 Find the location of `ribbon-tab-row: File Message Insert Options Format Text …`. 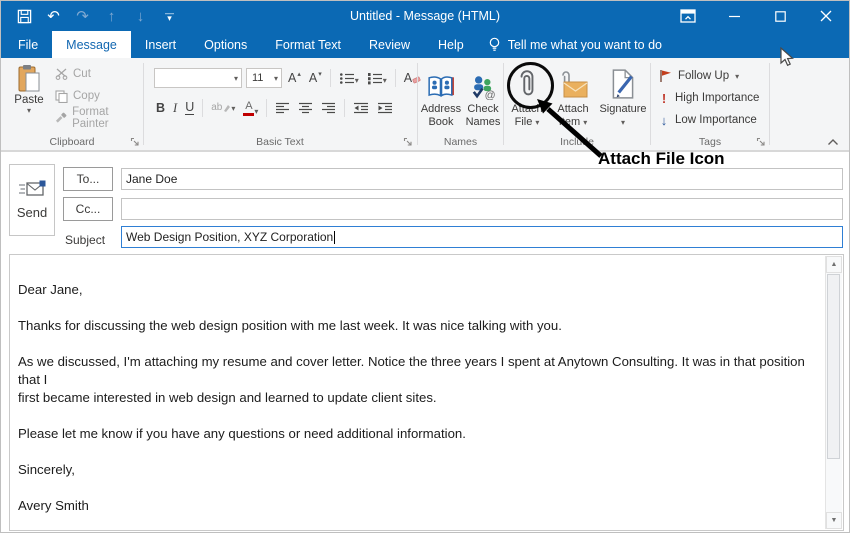

ribbon-tab-row: File Message Insert Options Format Text … is located at coordinates (425, 44).